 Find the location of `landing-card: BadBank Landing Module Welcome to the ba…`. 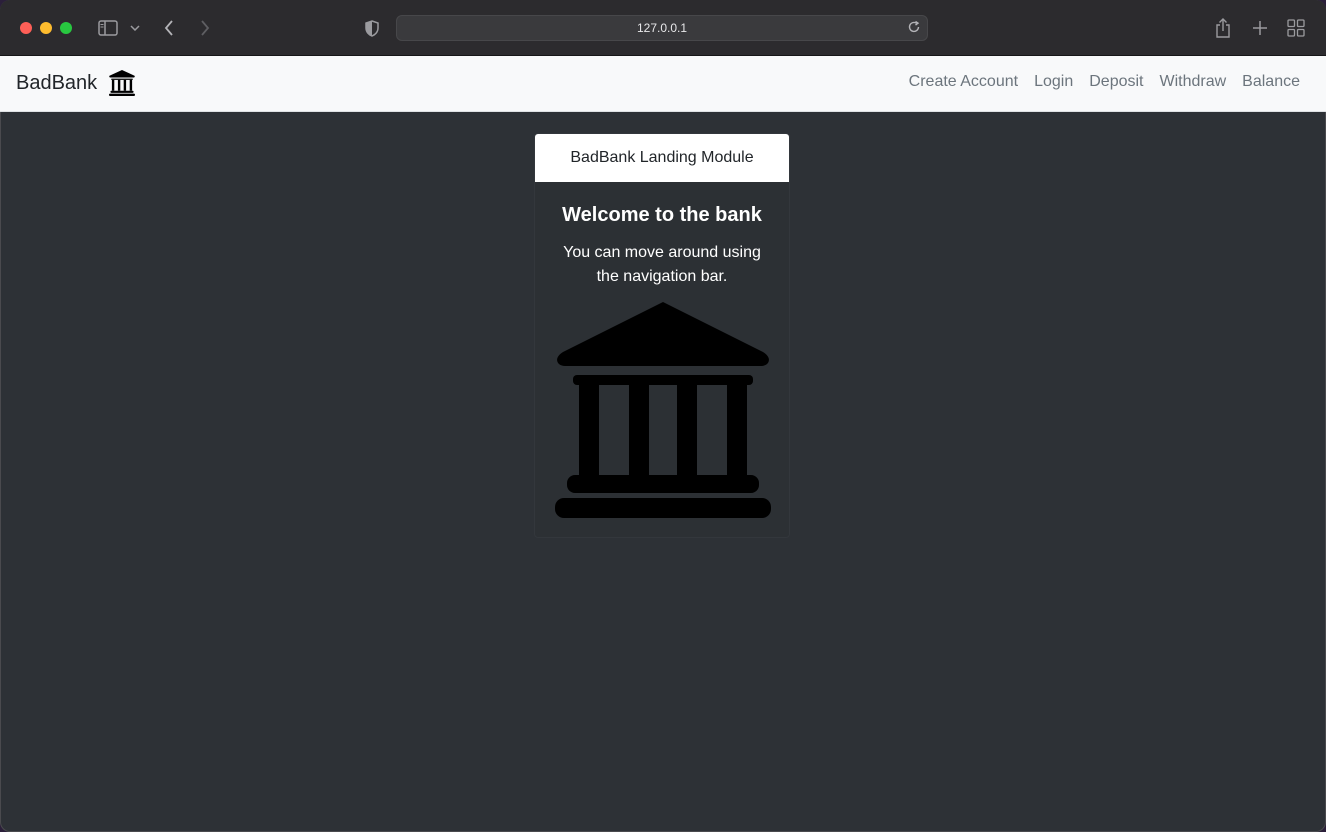

landing-card: BadBank Landing Module Welcome to the ba… is located at coordinates (662, 335).